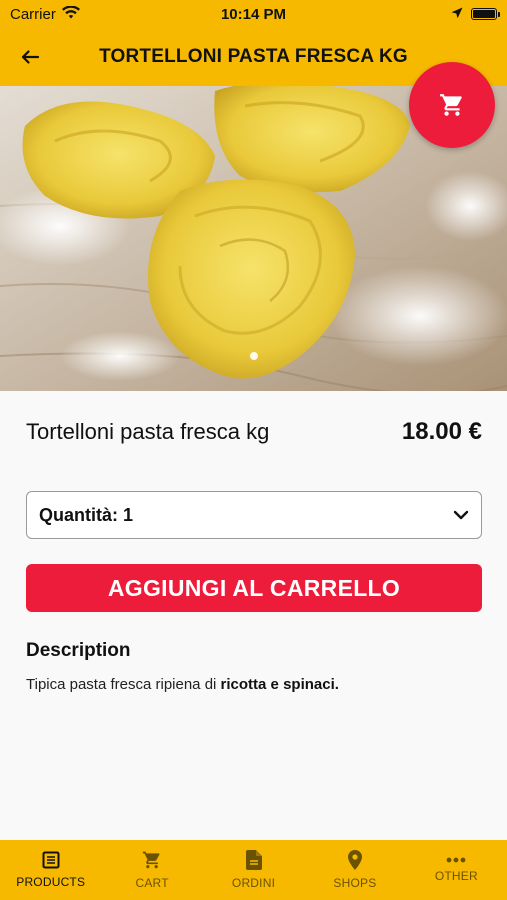 The height and width of the screenshot is (900, 507). What do you see at coordinates (457, 14) in the screenshot?
I see `location-arrow-icon` at bounding box center [457, 14].